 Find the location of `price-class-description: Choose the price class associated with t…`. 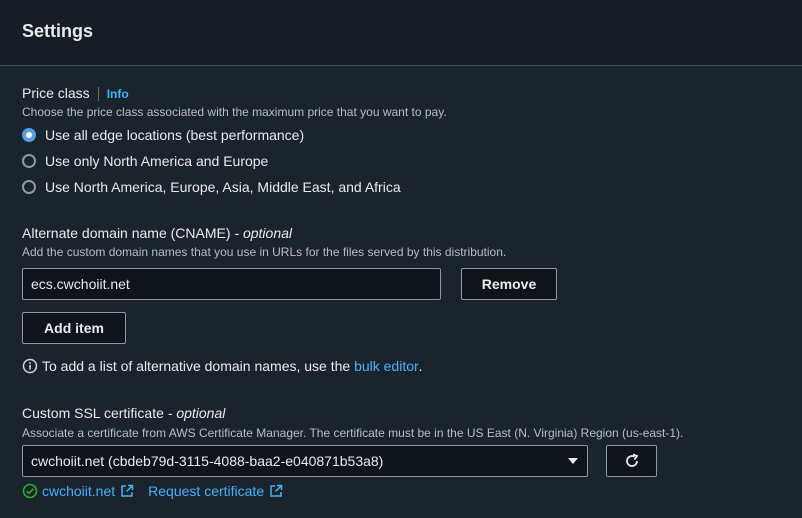

price-class-description: Choose the price class associated with t… is located at coordinates (234, 112).